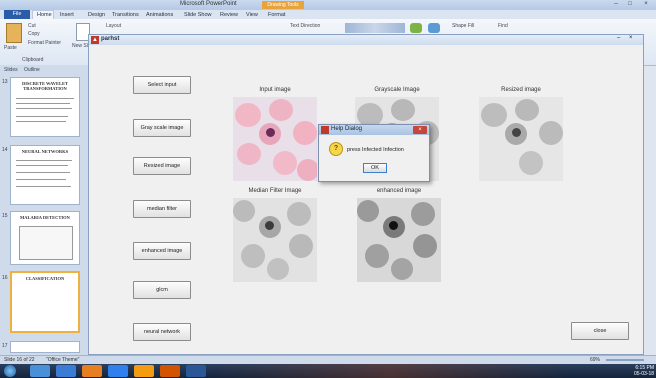 The height and width of the screenshot is (378, 656). Describe the element at coordinates (390, 371) in the screenshot. I see `taskbar-wallpaper` at that location.